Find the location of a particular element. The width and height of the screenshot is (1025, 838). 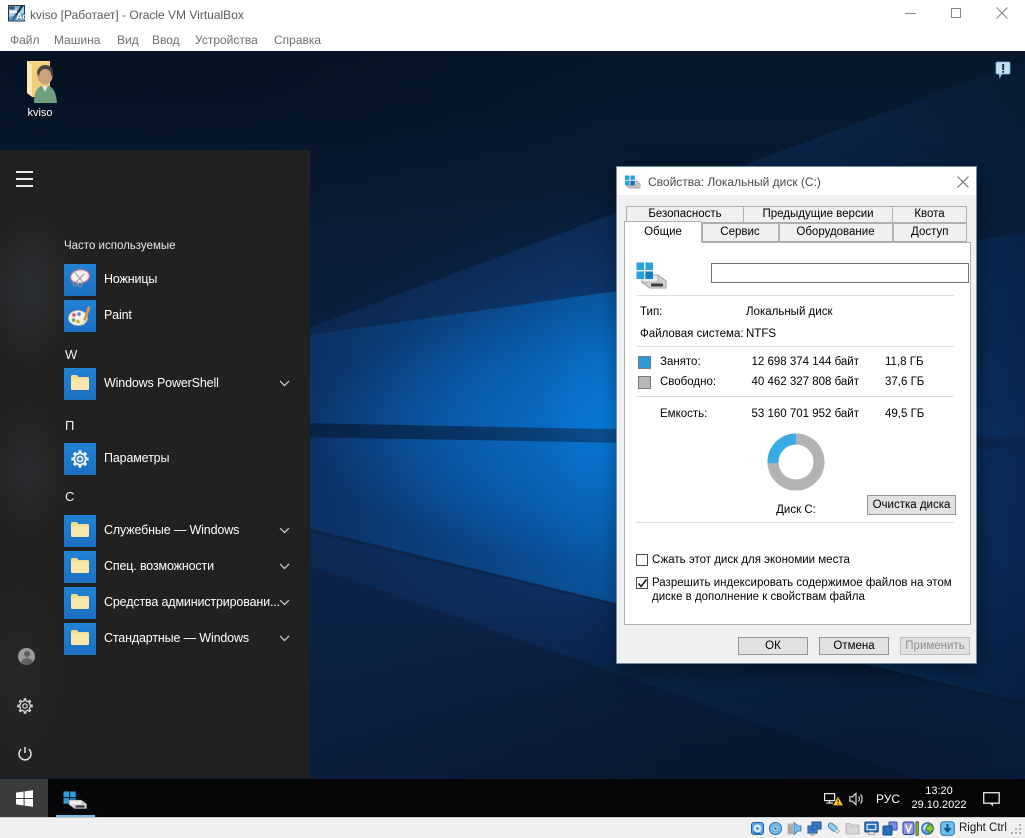

svg-text: Ac is located at coordinates (20, 17).